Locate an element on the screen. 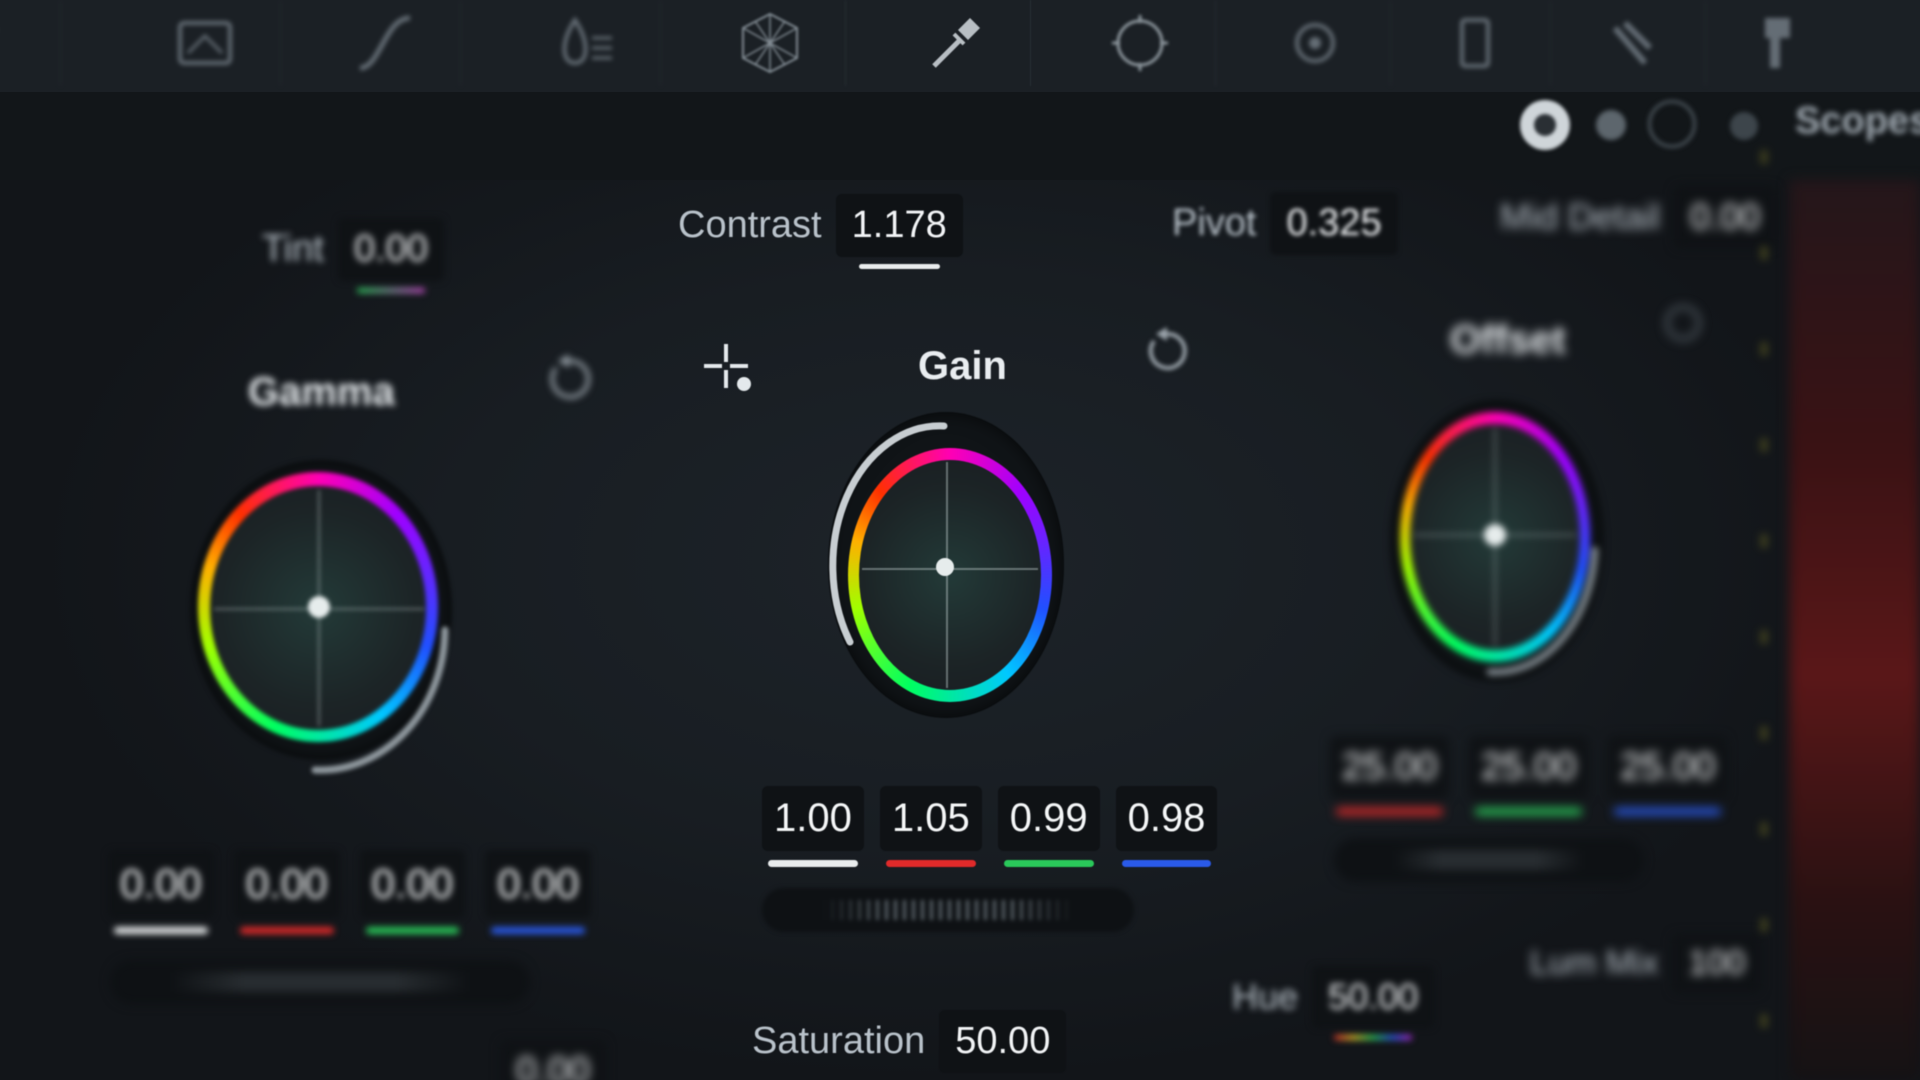 This screenshot has height=1080, width=1920. gain-b-field: 0.98 is located at coordinates (1166, 826).